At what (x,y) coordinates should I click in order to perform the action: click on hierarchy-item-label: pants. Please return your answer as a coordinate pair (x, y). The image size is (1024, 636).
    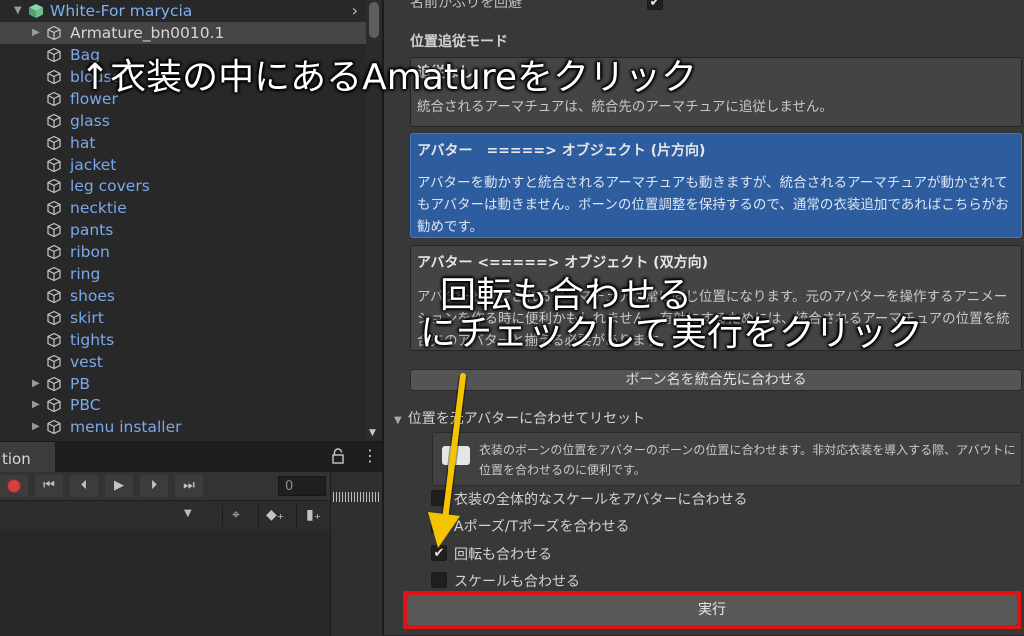
    Looking at the image, I should click on (92, 230).